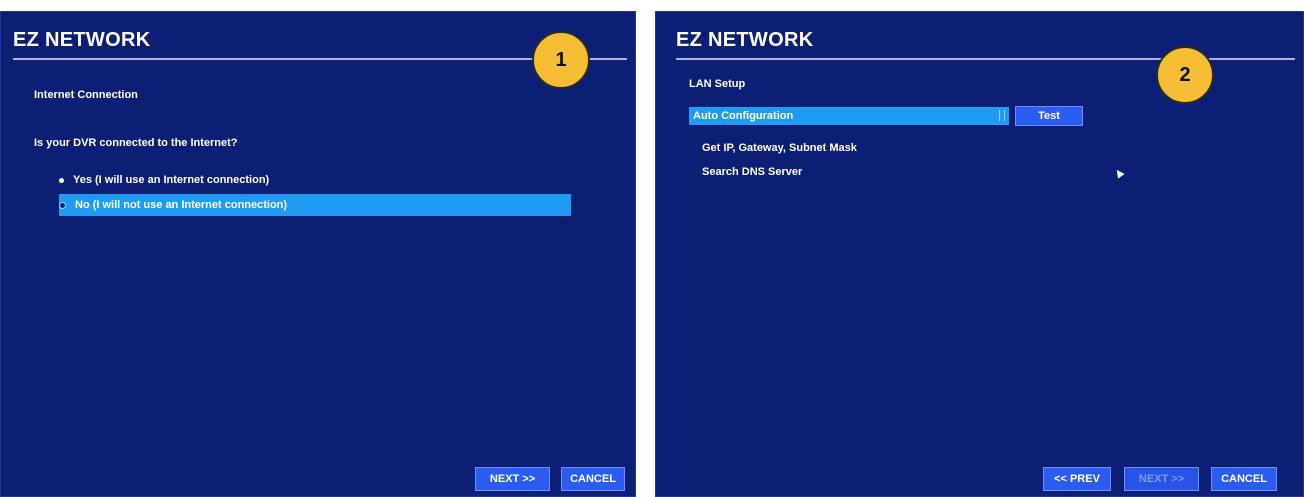 The height and width of the screenshot is (497, 1304). What do you see at coordinates (752, 172) in the screenshot?
I see `info-line-dns: Search DNS Server` at bounding box center [752, 172].